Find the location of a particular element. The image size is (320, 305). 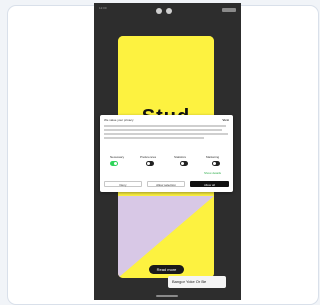

allow-all-button: Allow all is located at coordinates (209, 184).